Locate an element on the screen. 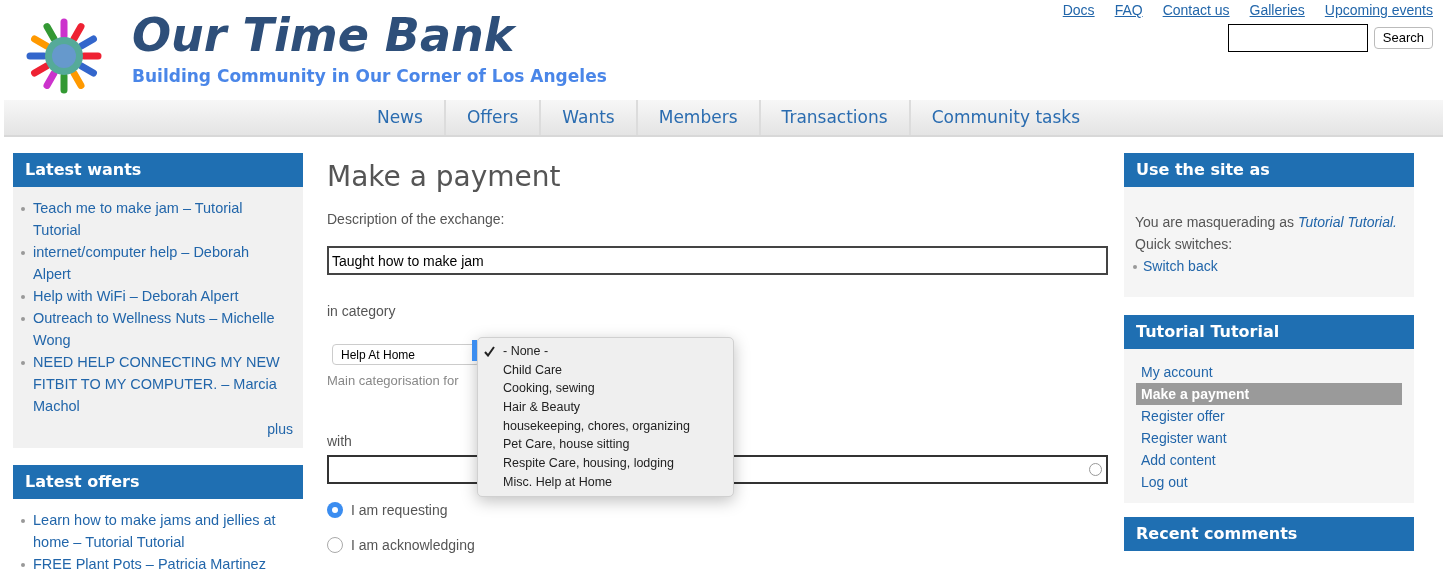 This screenshot has height=572, width=1447. want-link: Outreach to Wellness Nuts – Michelle Wong is located at coordinates (160, 329).